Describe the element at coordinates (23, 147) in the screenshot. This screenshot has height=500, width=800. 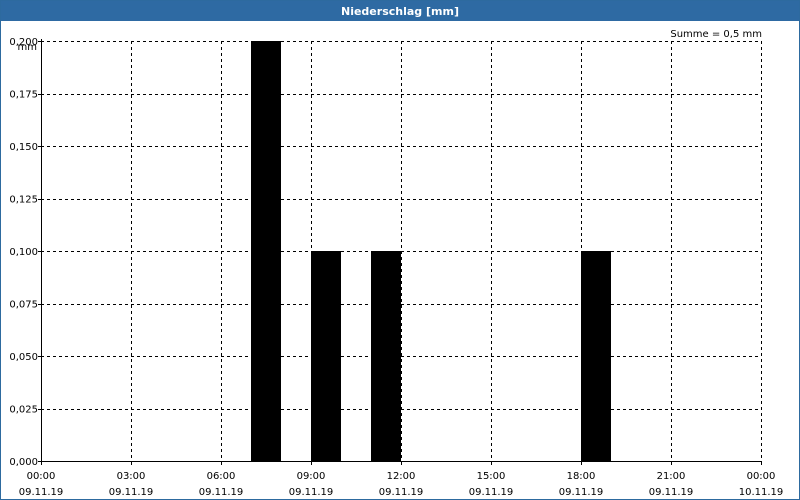
I see `y-tick-label: 0,150` at that location.